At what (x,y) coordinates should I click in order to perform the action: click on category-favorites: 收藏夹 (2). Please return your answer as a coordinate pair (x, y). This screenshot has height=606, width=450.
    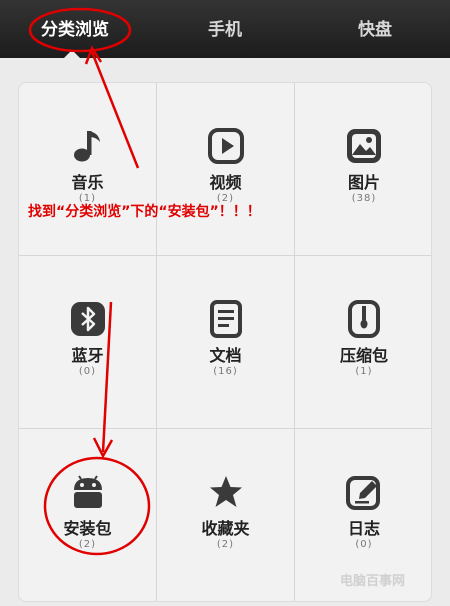
    Looking at the image, I should click on (226, 515).